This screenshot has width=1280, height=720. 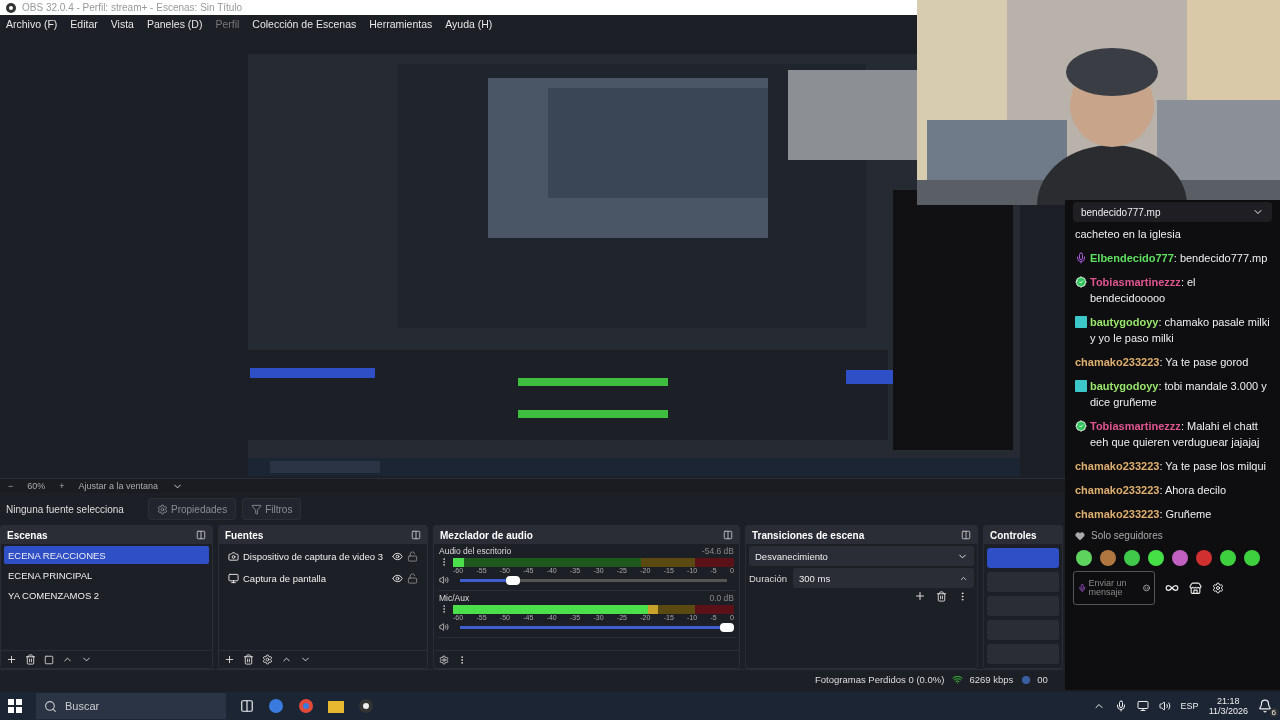 I want to click on source-item: Captura de pantalla, so click(x=315, y=578).